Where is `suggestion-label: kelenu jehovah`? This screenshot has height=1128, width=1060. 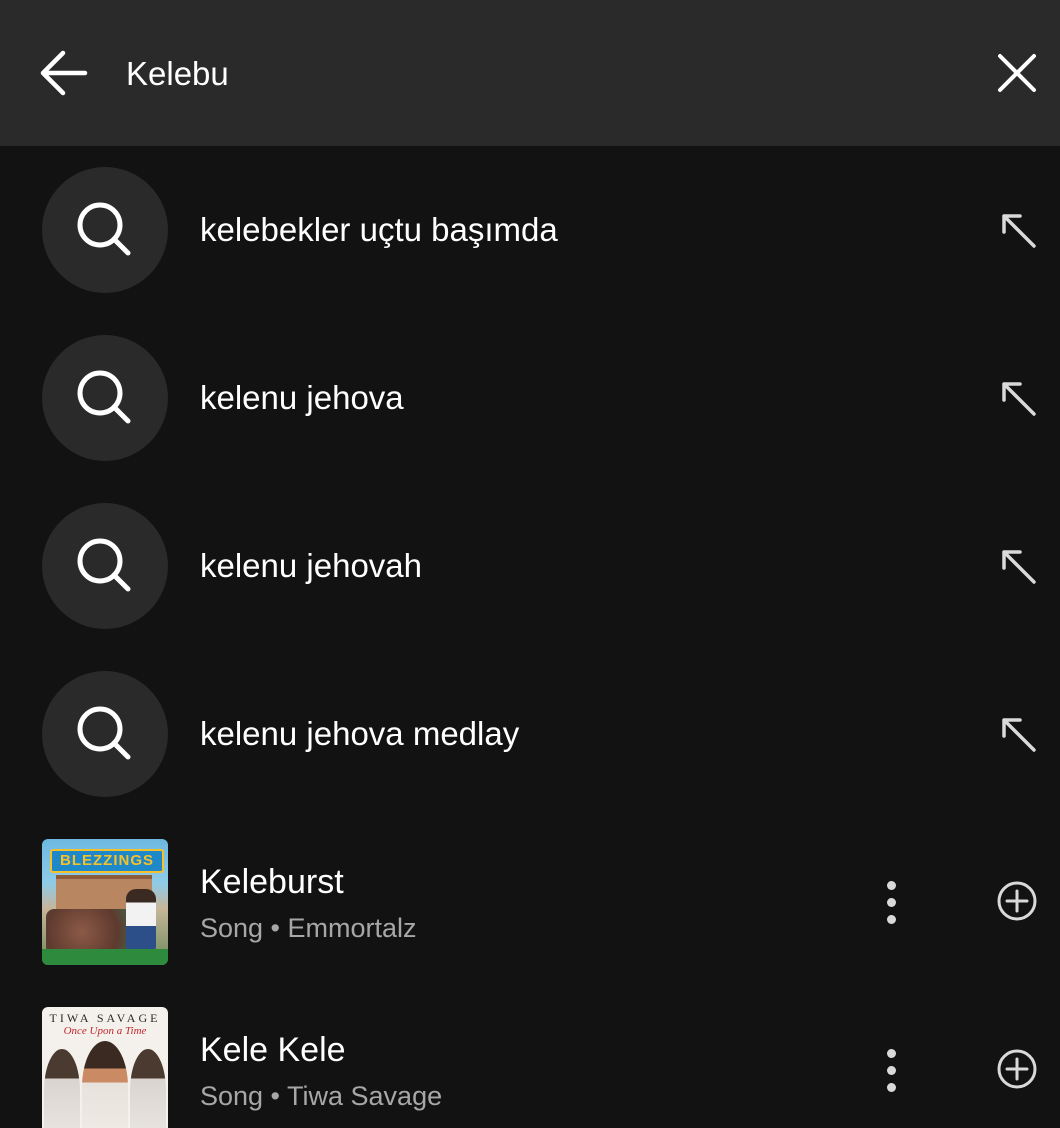 suggestion-label: kelenu jehovah is located at coordinates (311, 565).